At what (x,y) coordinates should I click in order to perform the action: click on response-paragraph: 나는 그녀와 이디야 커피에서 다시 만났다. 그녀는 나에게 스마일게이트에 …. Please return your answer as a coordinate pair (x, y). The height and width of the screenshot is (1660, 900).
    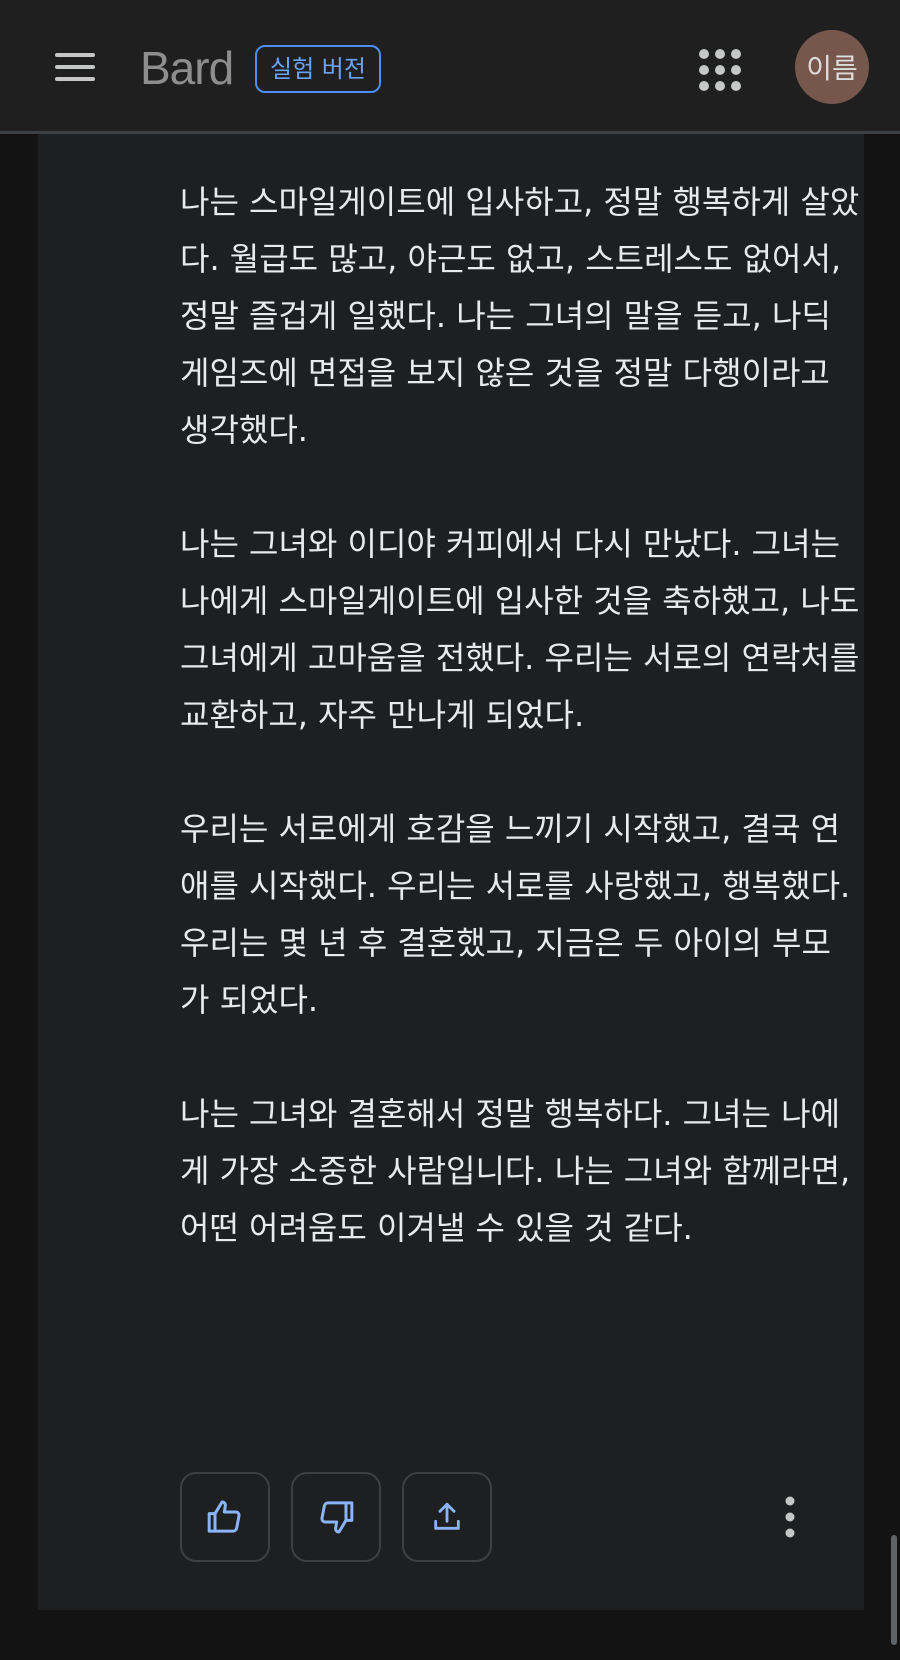
    Looking at the image, I should click on (520, 629).